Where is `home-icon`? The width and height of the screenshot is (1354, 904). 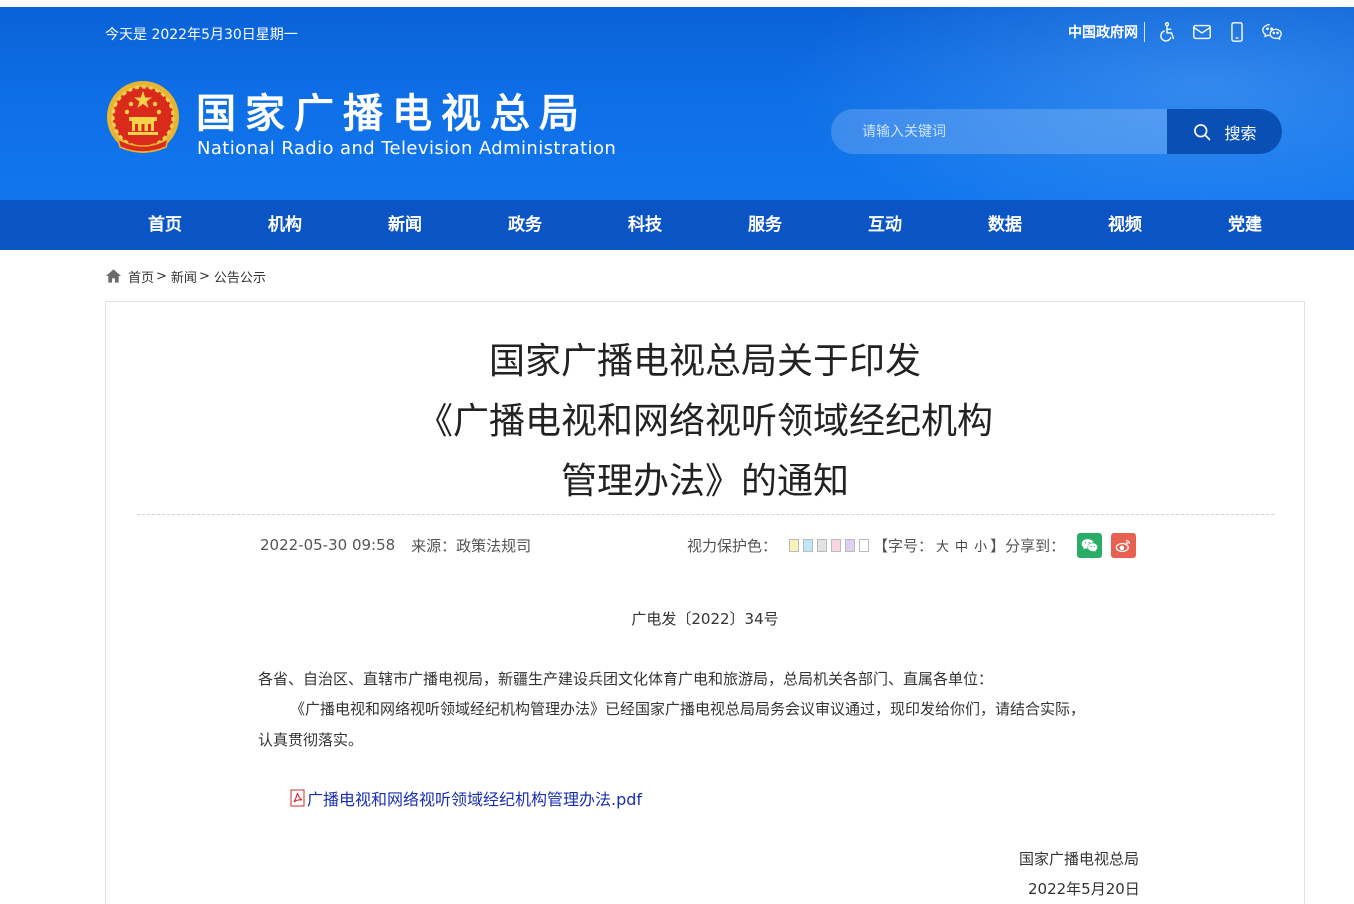 home-icon is located at coordinates (113, 276).